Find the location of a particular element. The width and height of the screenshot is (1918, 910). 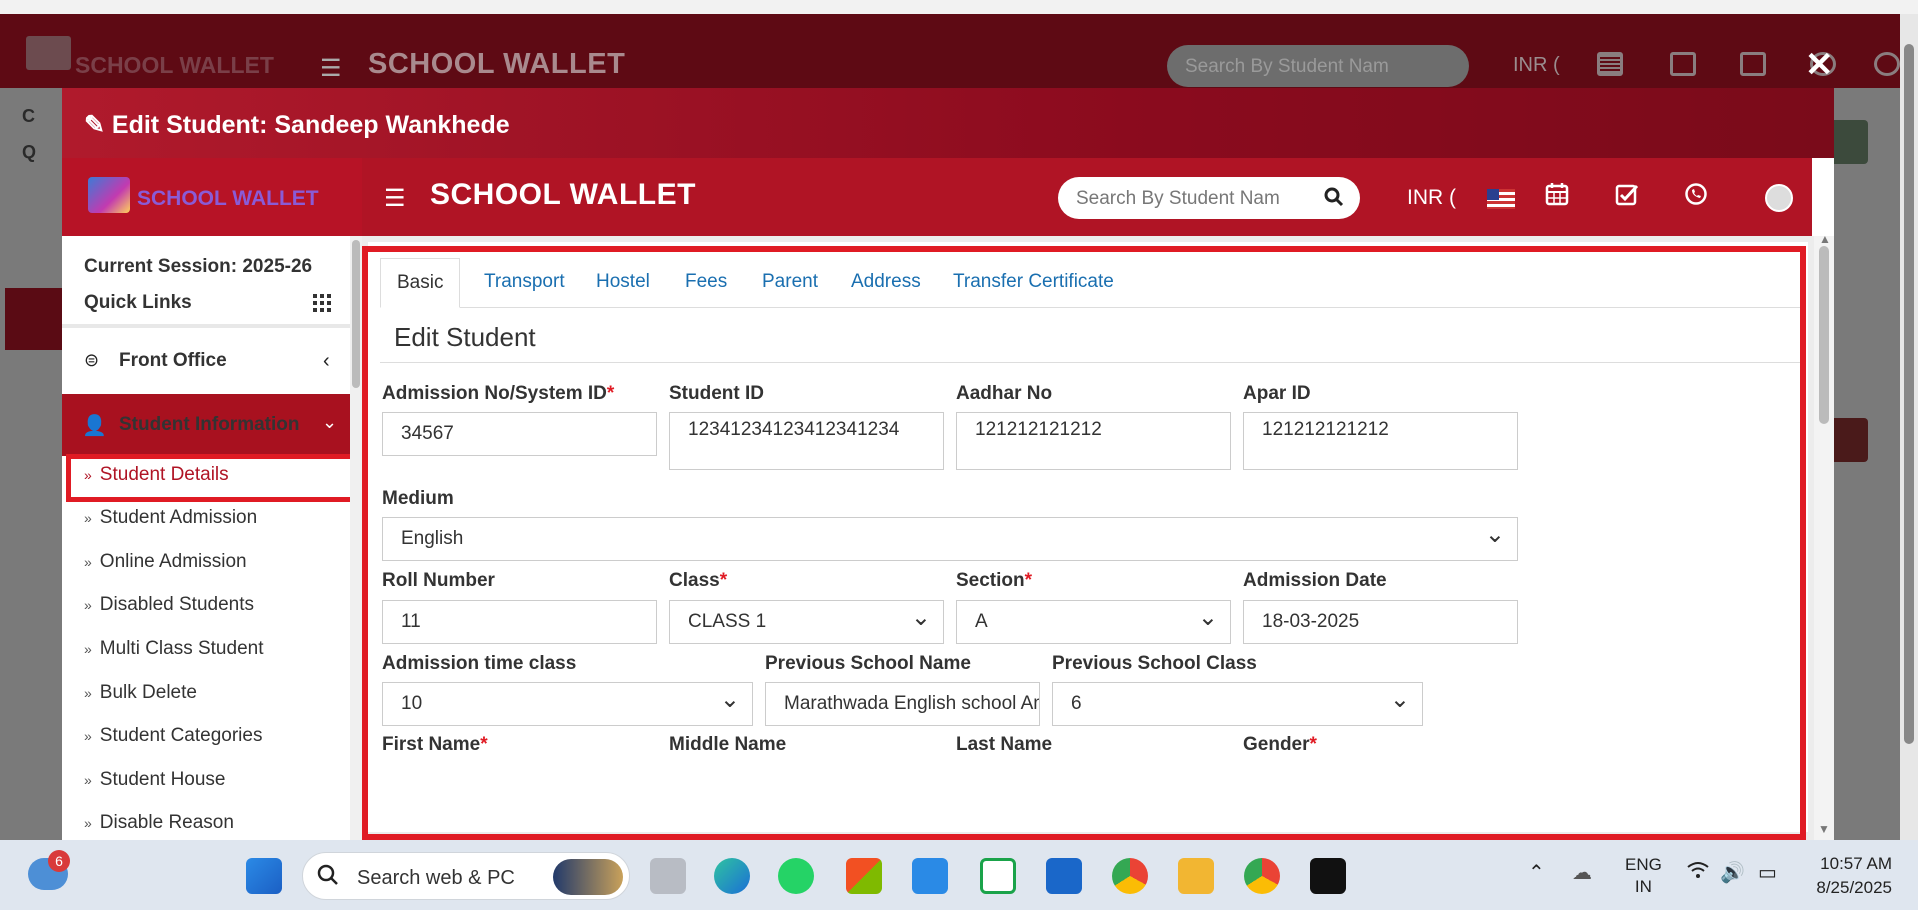

first-name-label: First Name* is located at coordinates (435, 745).